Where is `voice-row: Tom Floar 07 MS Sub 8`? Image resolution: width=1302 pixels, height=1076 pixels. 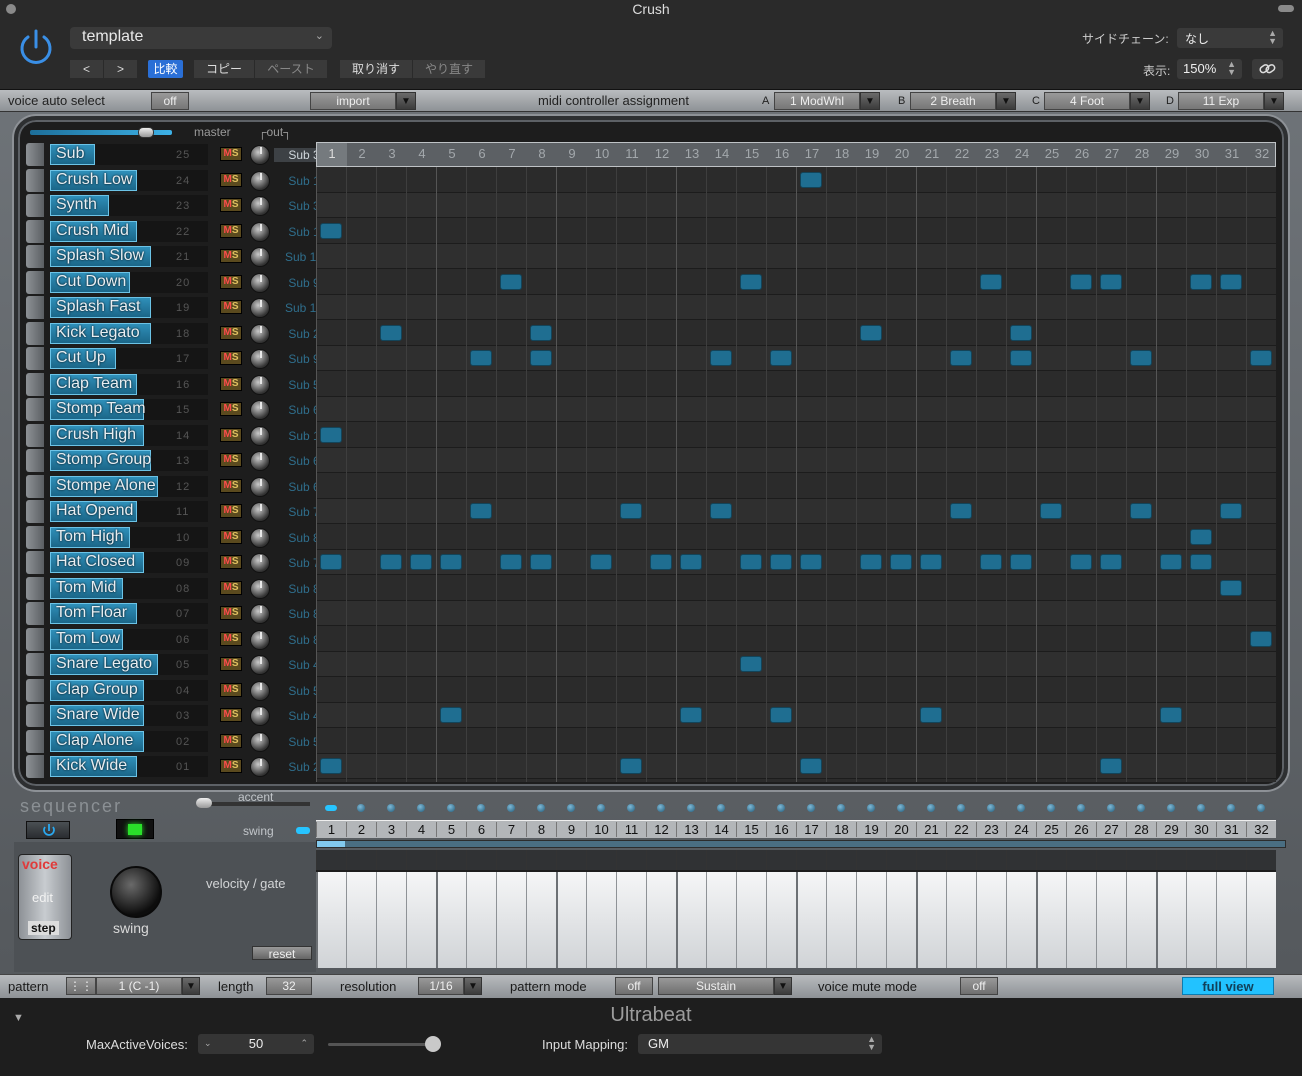 voice-row: Tom Floar 07 MS Sub 8 is located at coordinates (173, 613).